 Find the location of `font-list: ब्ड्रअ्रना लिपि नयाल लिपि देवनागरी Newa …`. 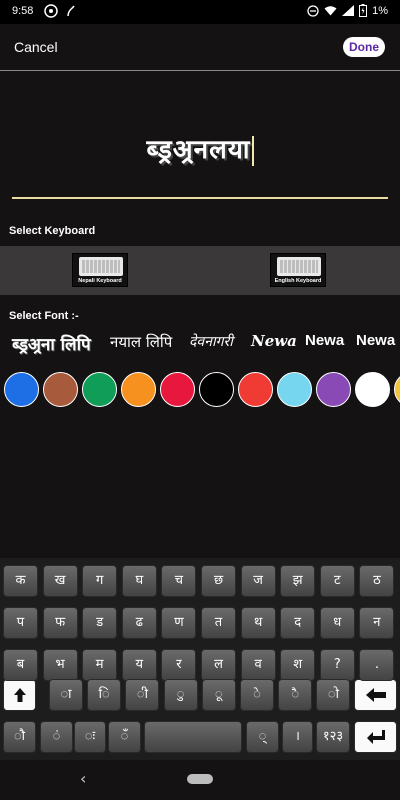

font-list: ब्ड्रअ्रना लिपि नयाल लिपि देवनागरी Newa … is located at coordinates (200, 345).